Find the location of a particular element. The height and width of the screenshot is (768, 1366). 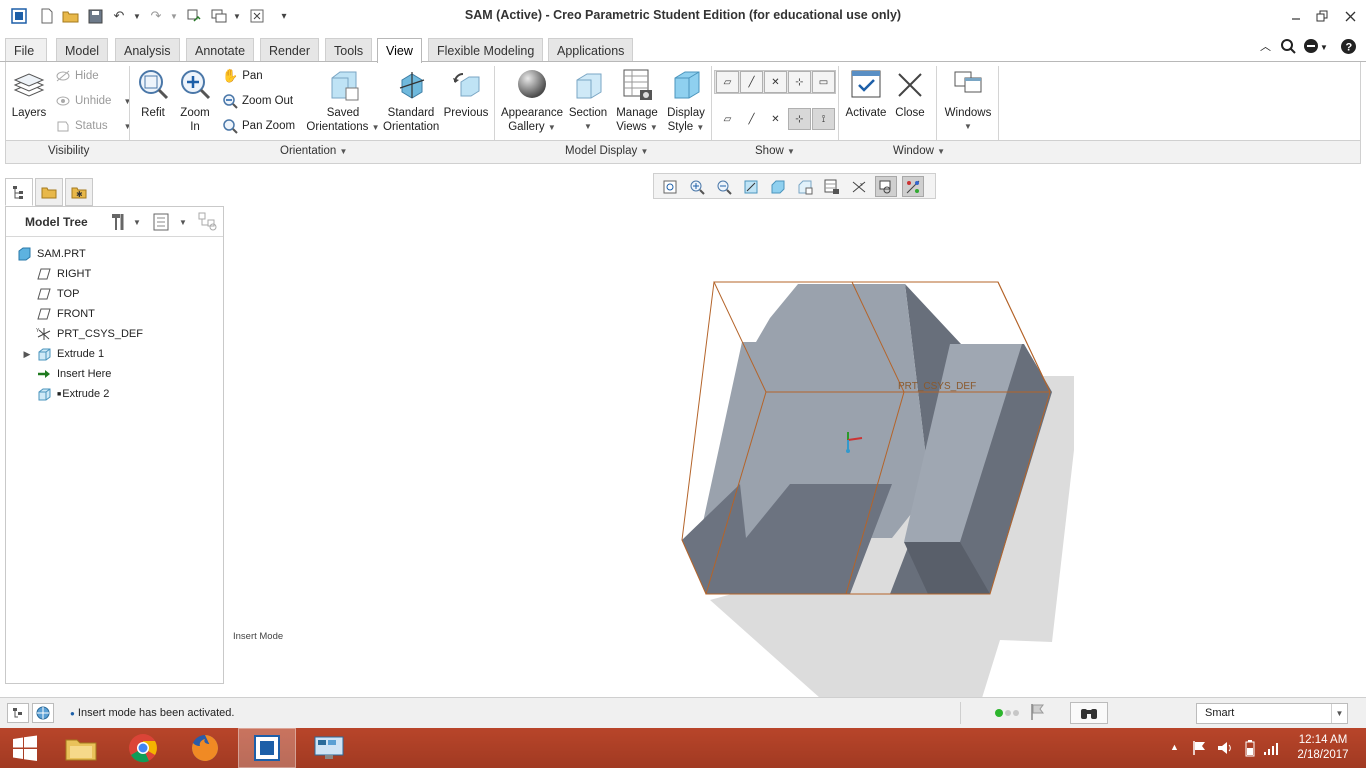

tab-model: Model is located at coordinates (82, 50).